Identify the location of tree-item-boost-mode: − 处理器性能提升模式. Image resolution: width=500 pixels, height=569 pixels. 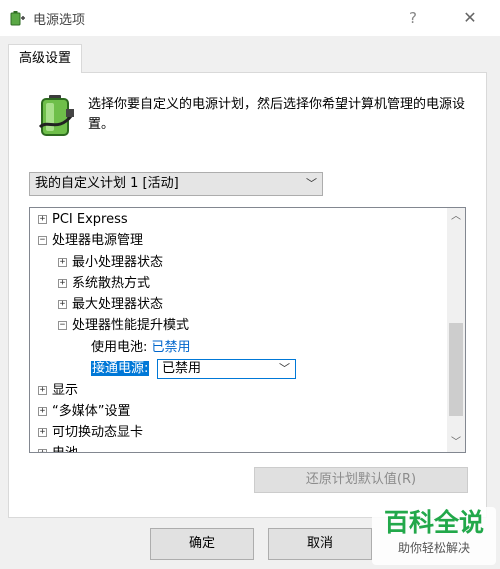
(123, 325).